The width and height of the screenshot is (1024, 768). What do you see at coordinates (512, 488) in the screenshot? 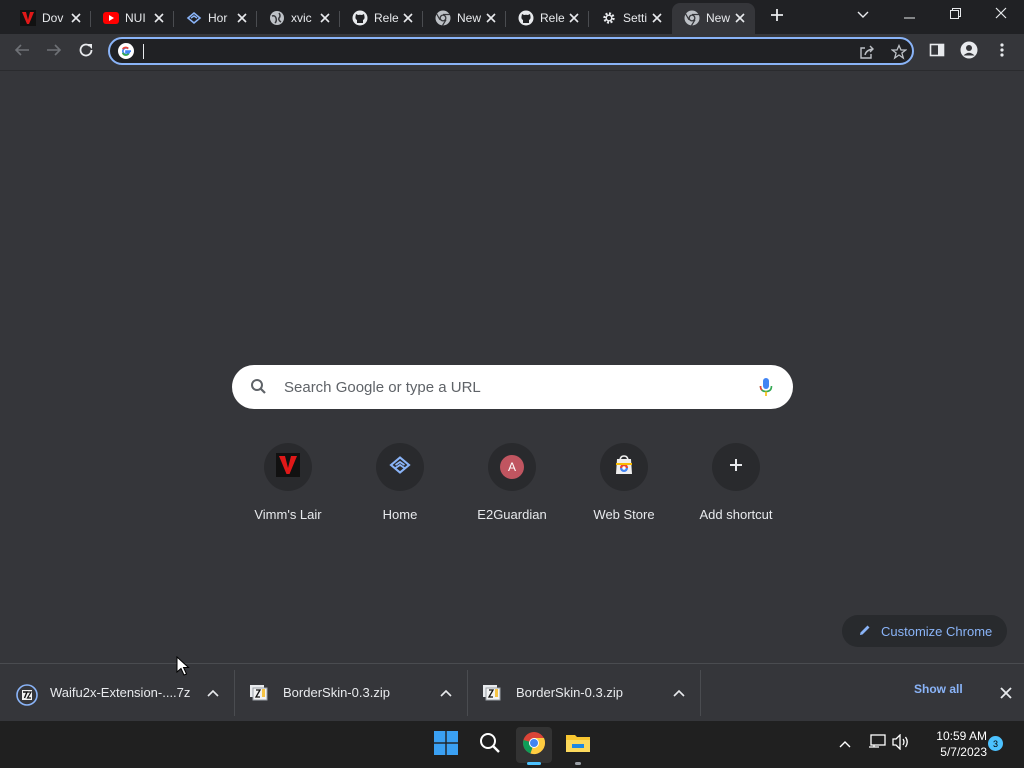
I see `shortcut-e2guardian: A E2Guardian` at bounding box center [512, 488].